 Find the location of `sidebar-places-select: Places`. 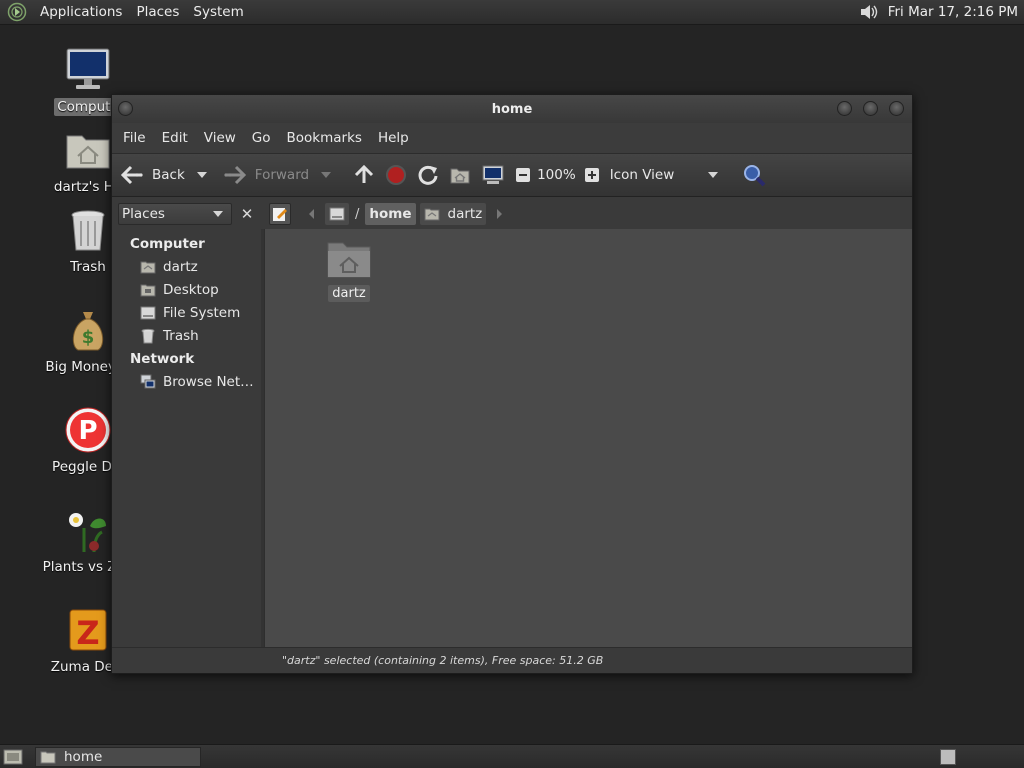

sidebar-places-select: Places is located at coordinates (175, 214).